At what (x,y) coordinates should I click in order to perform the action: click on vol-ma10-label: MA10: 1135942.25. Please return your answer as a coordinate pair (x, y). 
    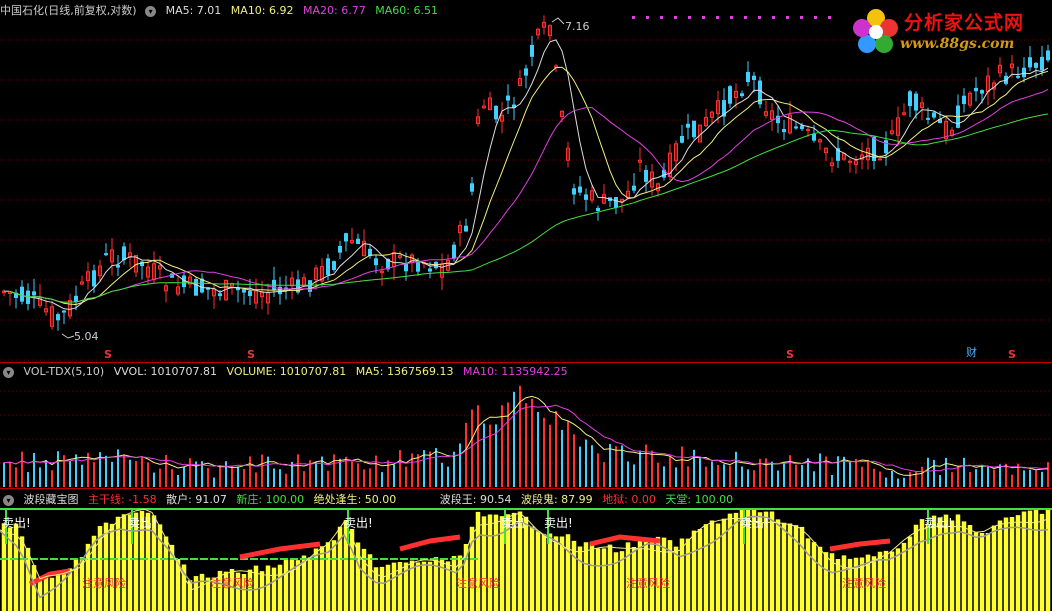
    Looking at the image, I should click on (515, 371).